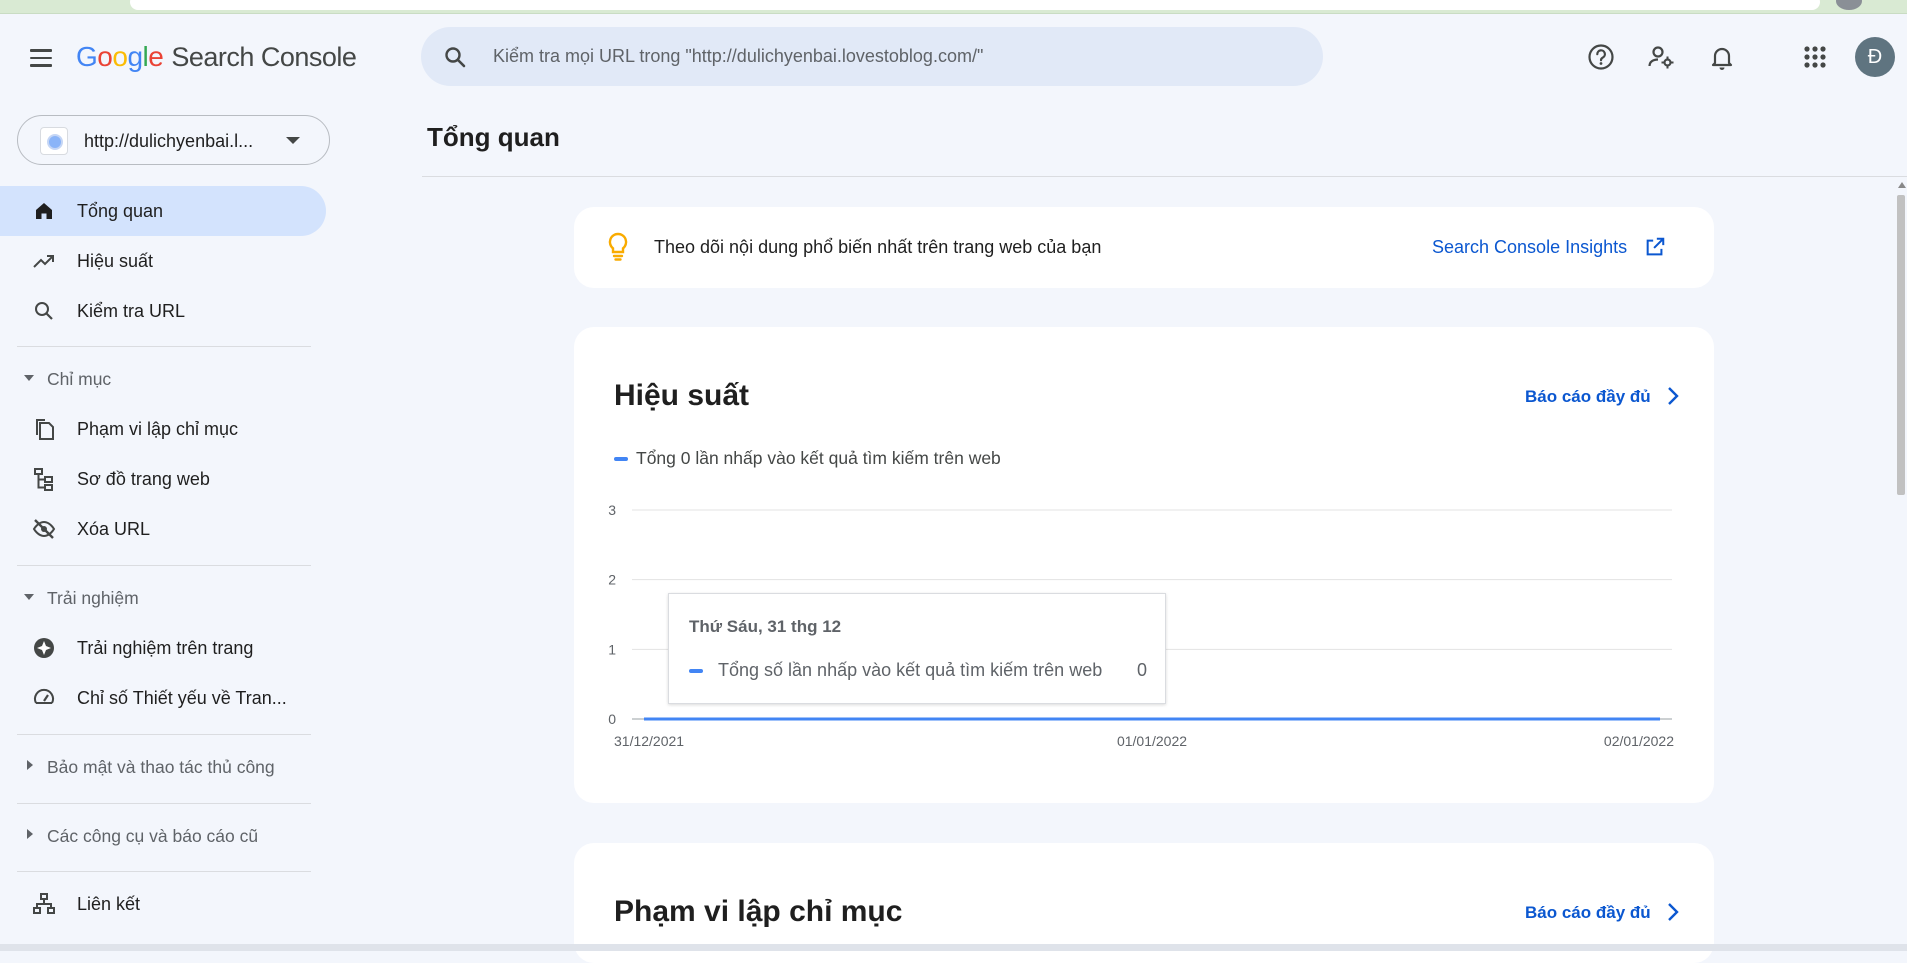 This screenshot has width=1907, height=963. What do you see at coordinates (1722, 57) in the screenshot?
I see `notifications-icon` at bounding box center [1722, 57].